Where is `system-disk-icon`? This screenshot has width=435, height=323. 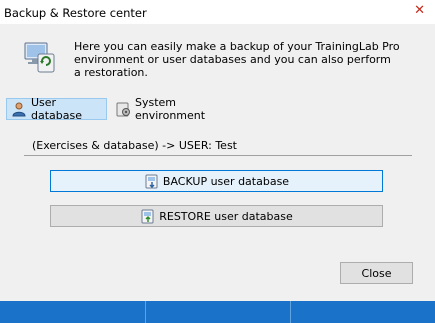 system-disk-icon is located at coordinates (123, 109).